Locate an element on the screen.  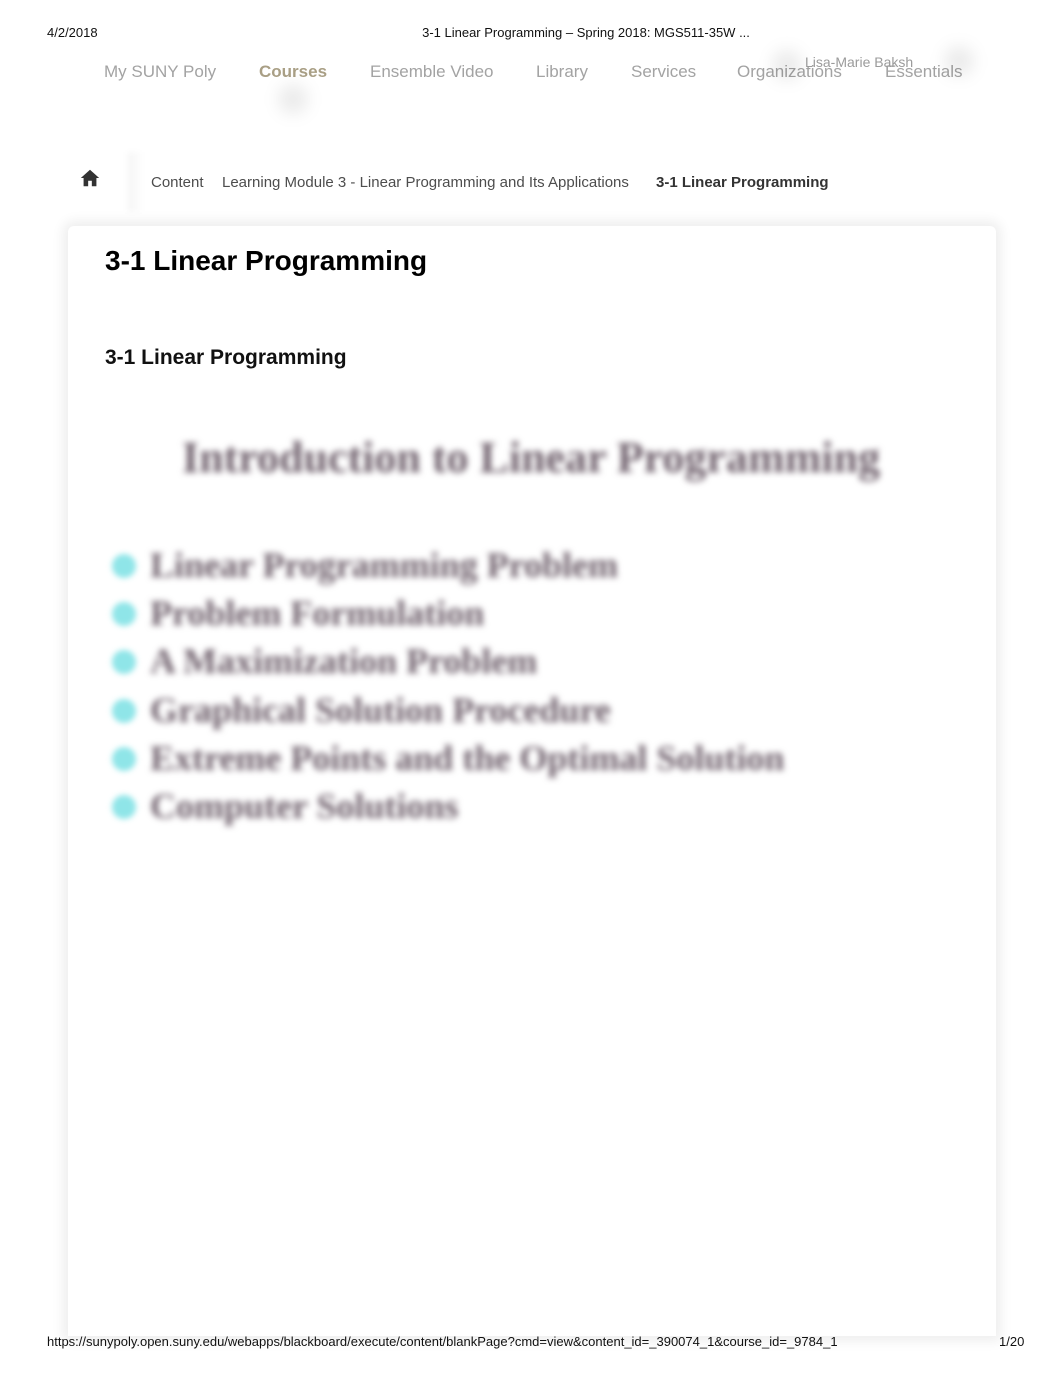
nav-ensemble-video: Ensemble Video is located at coordinates (432, 72).